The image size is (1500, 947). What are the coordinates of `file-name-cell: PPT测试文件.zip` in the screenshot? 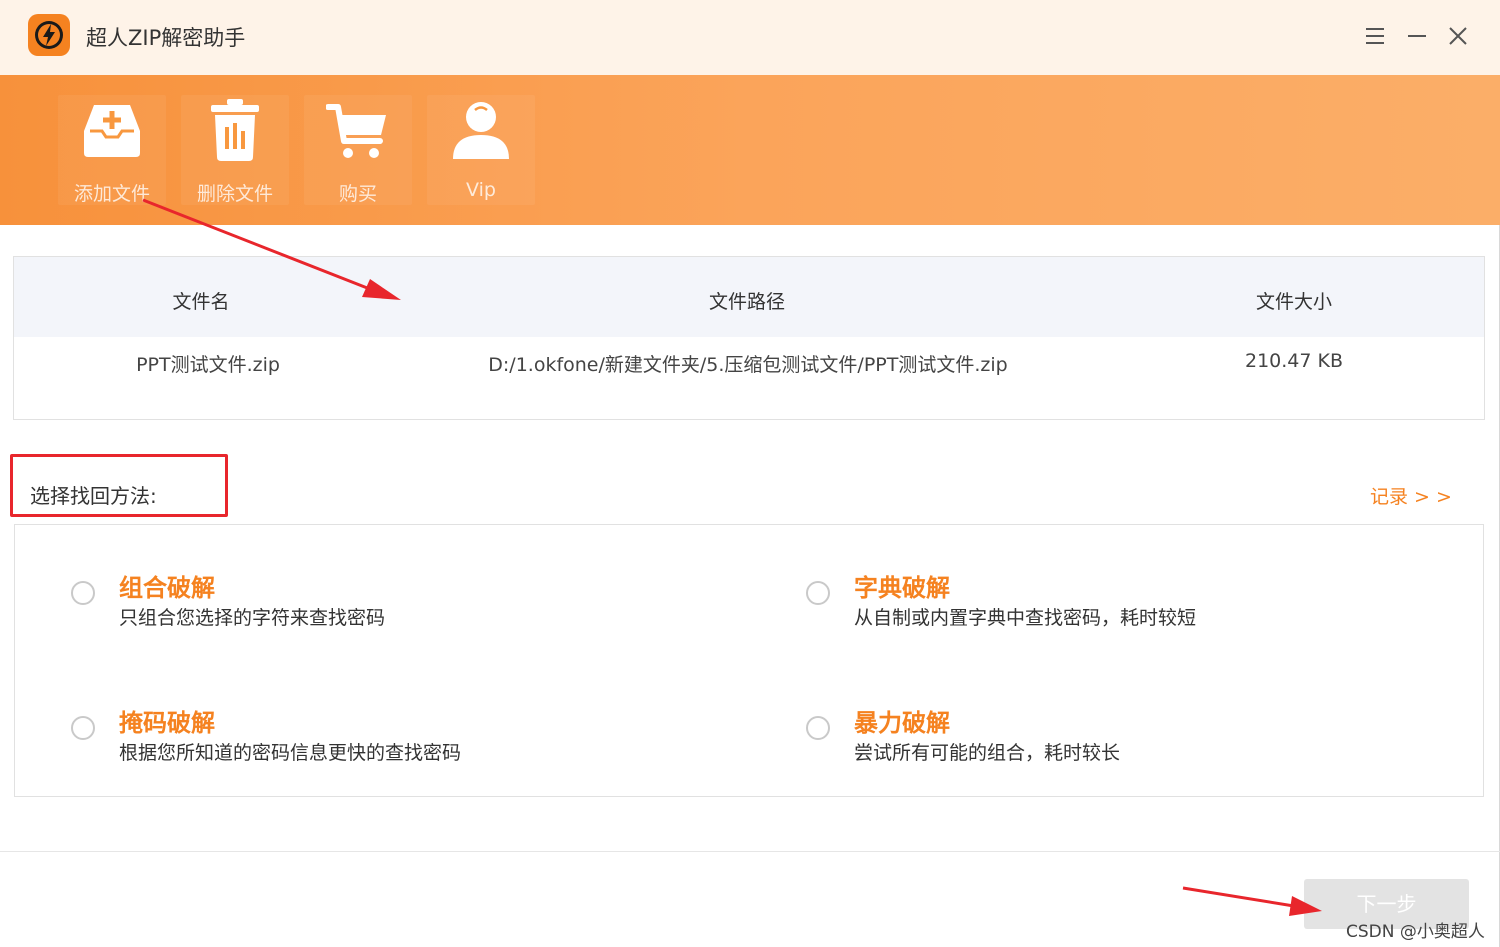 It's located at (208, 365).